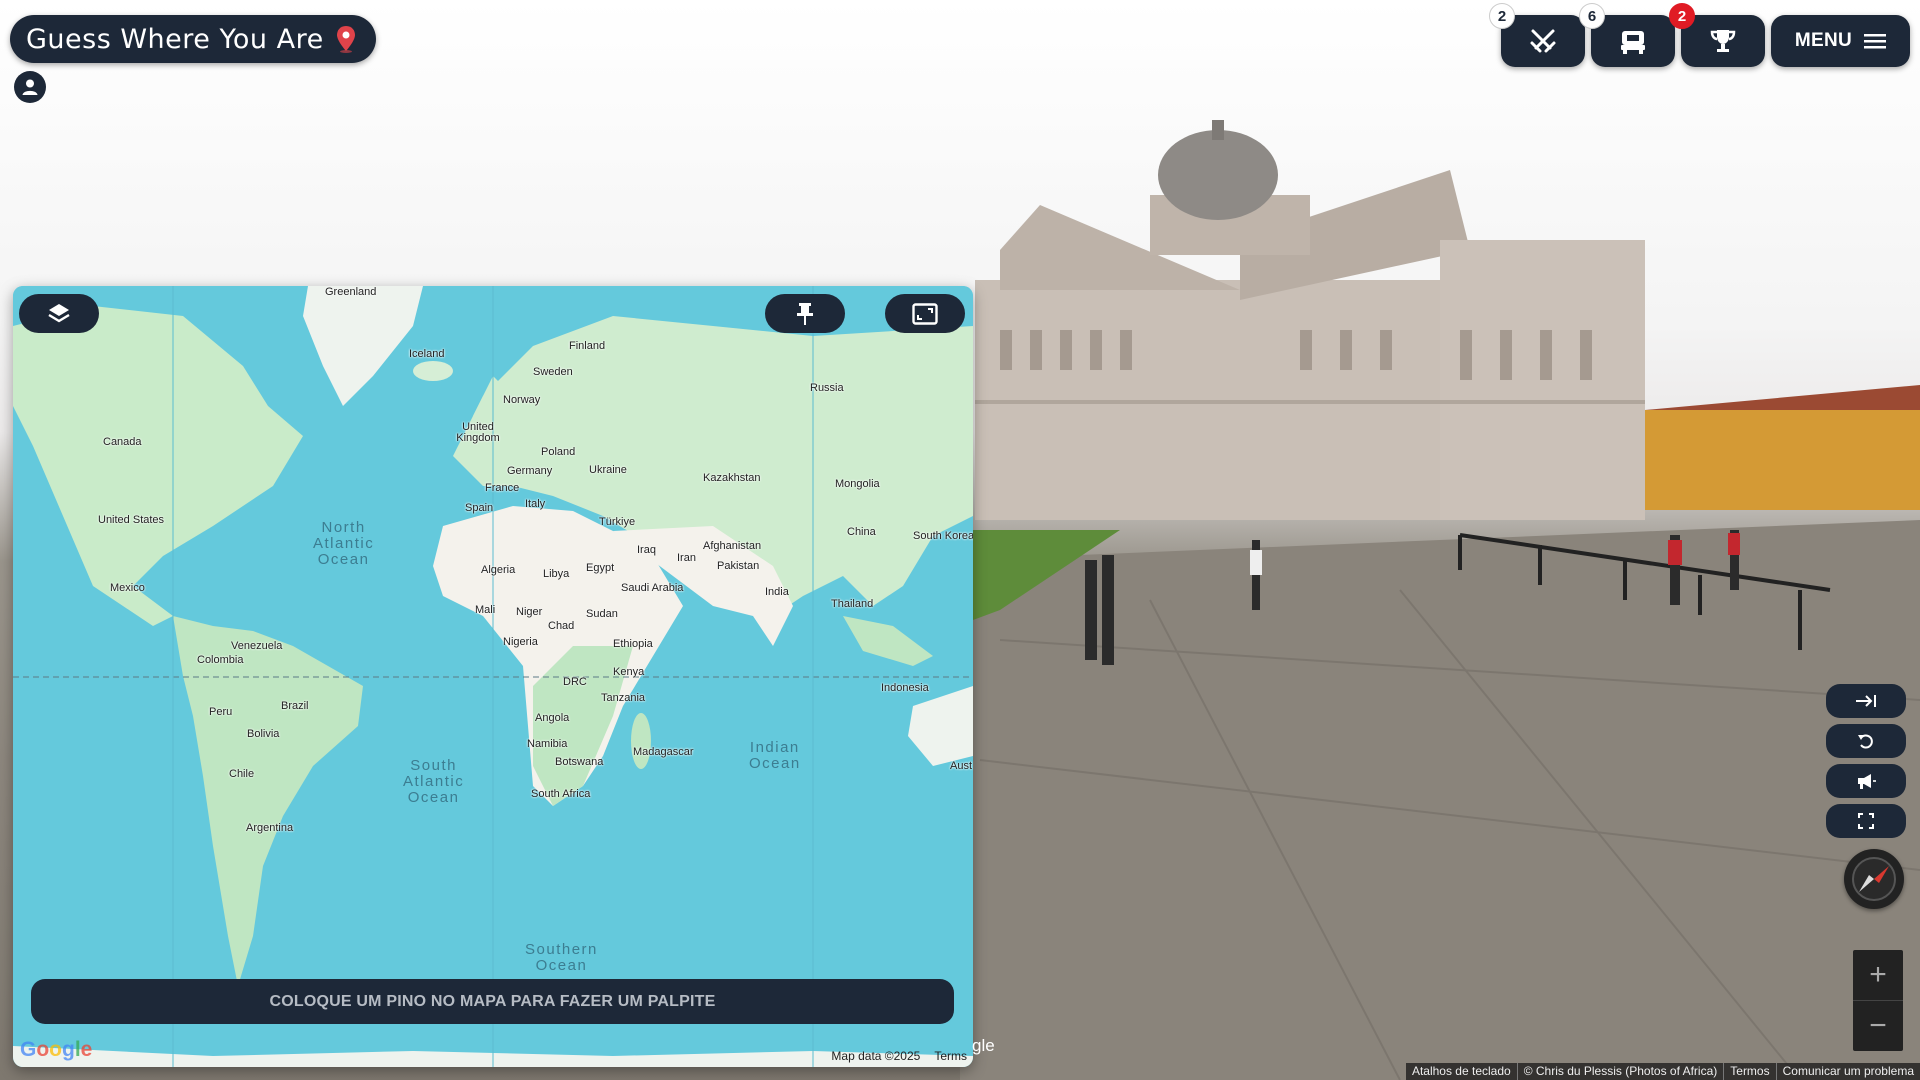  I want to click on map-layers-button, so click(59, 313).